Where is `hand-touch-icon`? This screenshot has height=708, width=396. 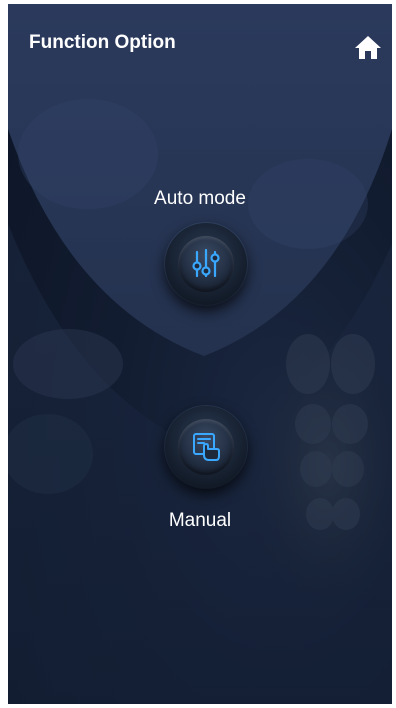 hand-touch-icon is located at coordinates (206, 447).